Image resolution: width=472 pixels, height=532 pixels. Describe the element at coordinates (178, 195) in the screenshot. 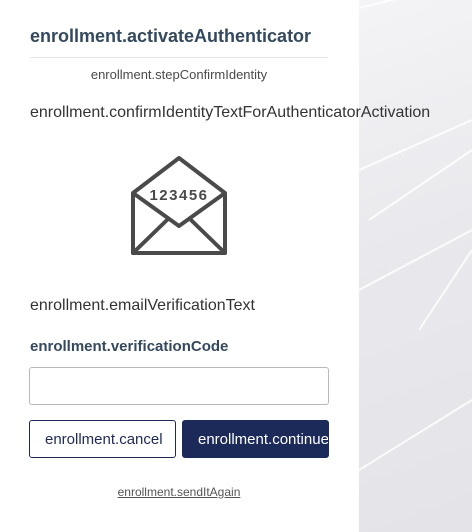

I see `envelope-code: 123456` at that location.